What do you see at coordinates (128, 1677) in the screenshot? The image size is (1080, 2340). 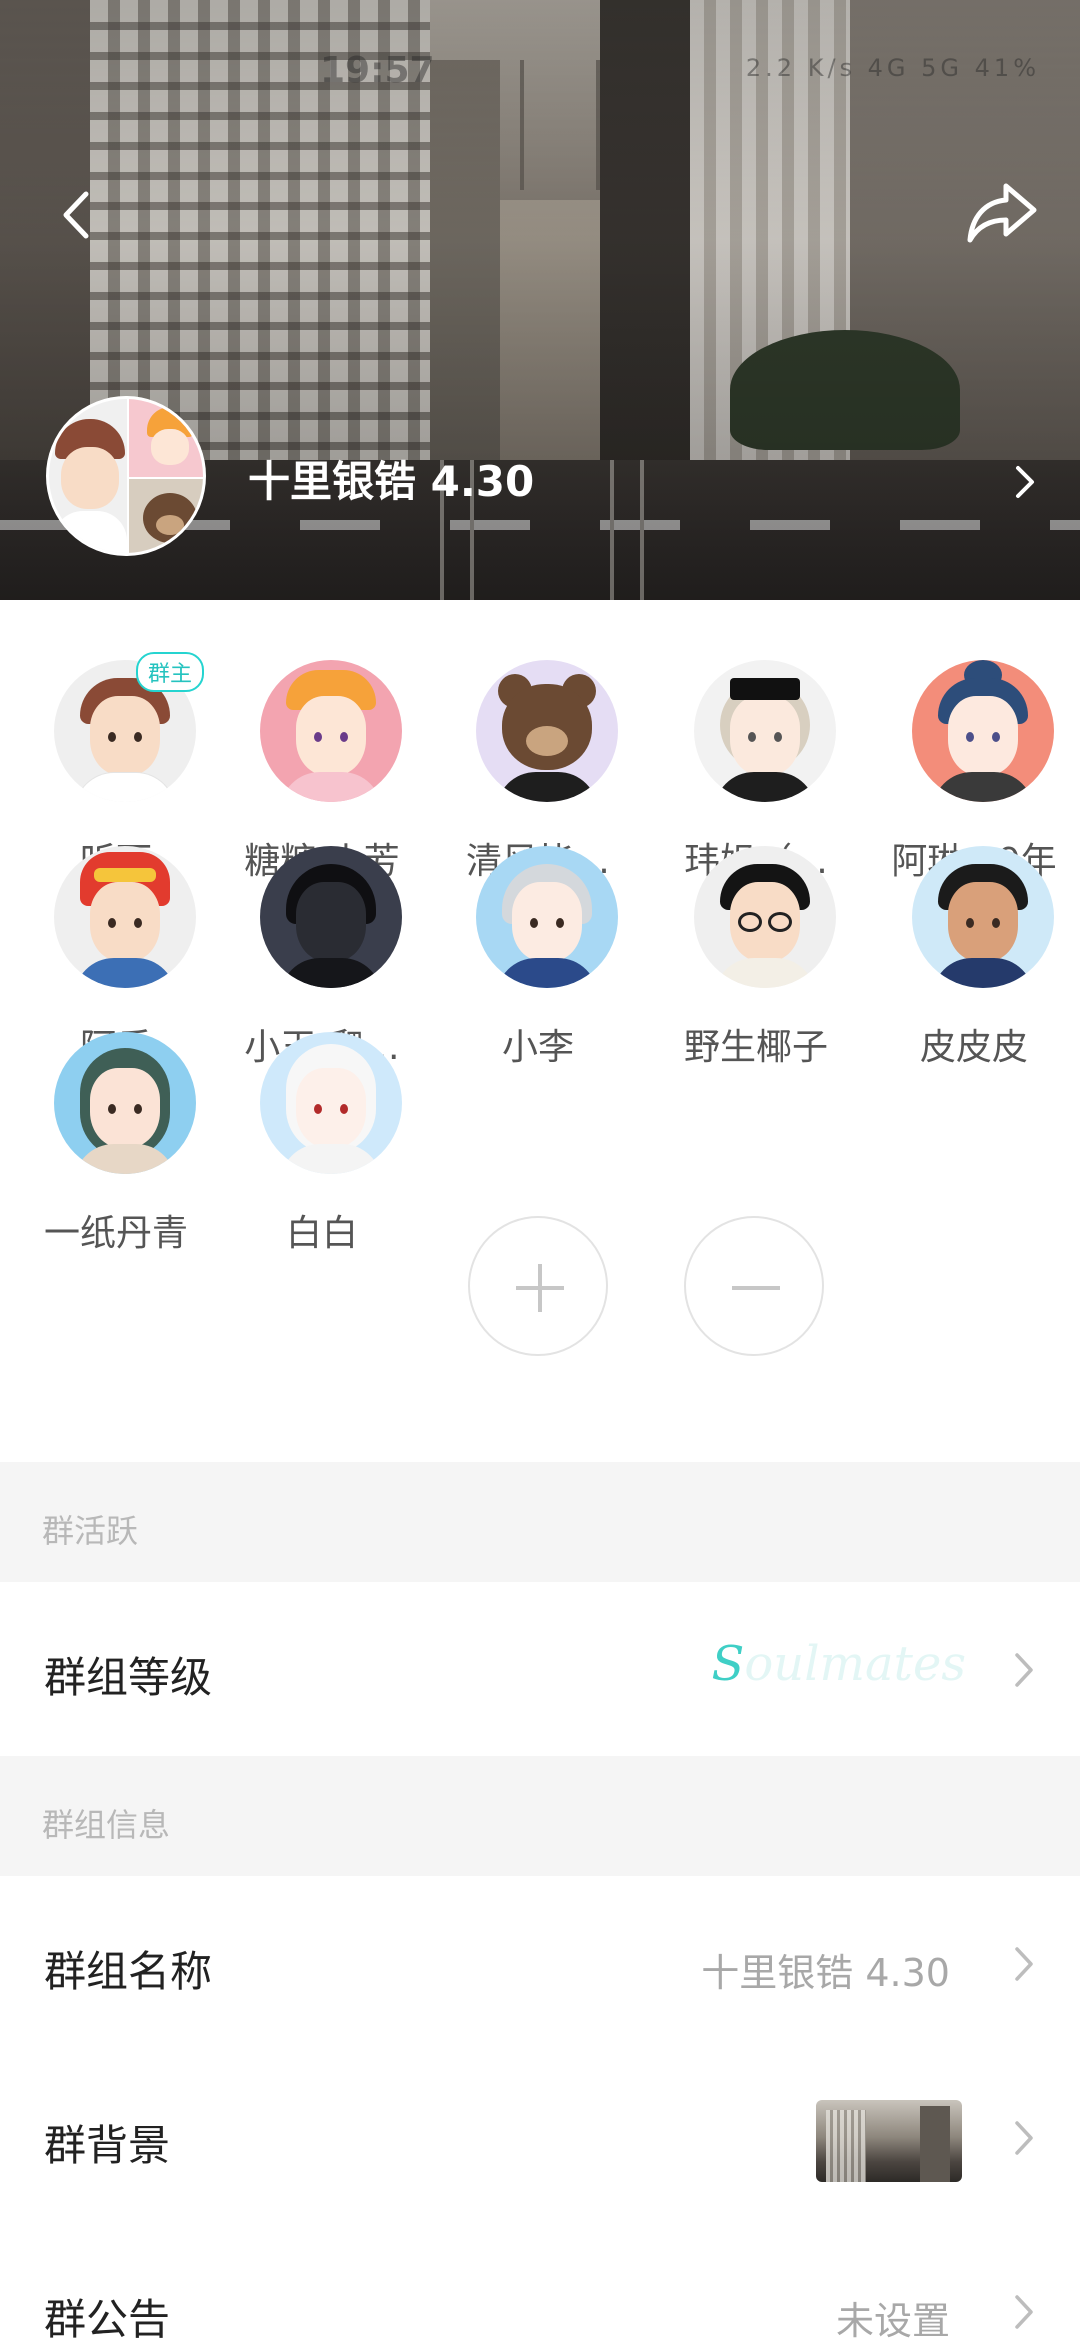 I see `group-level-label: 群组等级` at bounding box center [128, 1677].